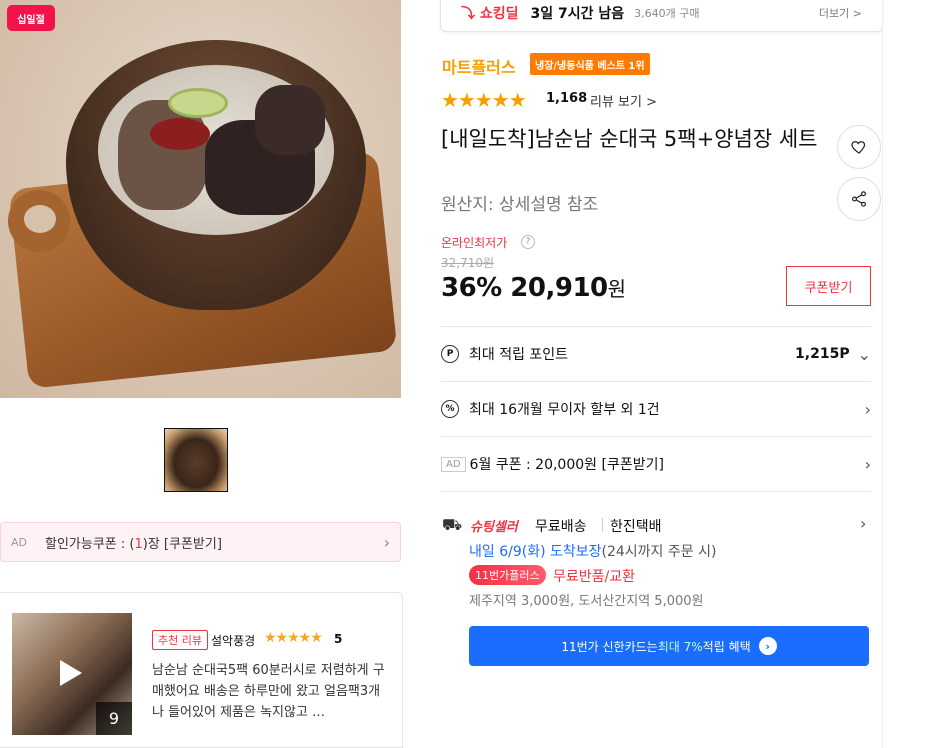 The height and width of the screenshot is (748, 940). Describe the element at coordinates (840, 13) in the screenshot. I see `deal-more-link: 더보기 >` at that location.